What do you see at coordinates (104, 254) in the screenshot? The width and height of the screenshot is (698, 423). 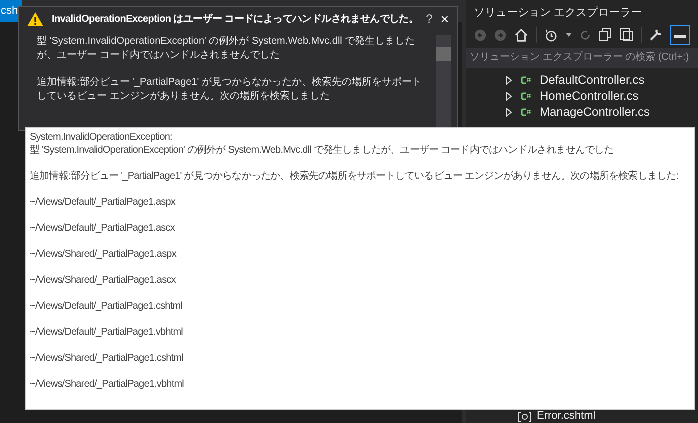 I see `tooltip-line: ~/Views/Shared/_PartialPage1.aspx` at bounding box center [104, 254].